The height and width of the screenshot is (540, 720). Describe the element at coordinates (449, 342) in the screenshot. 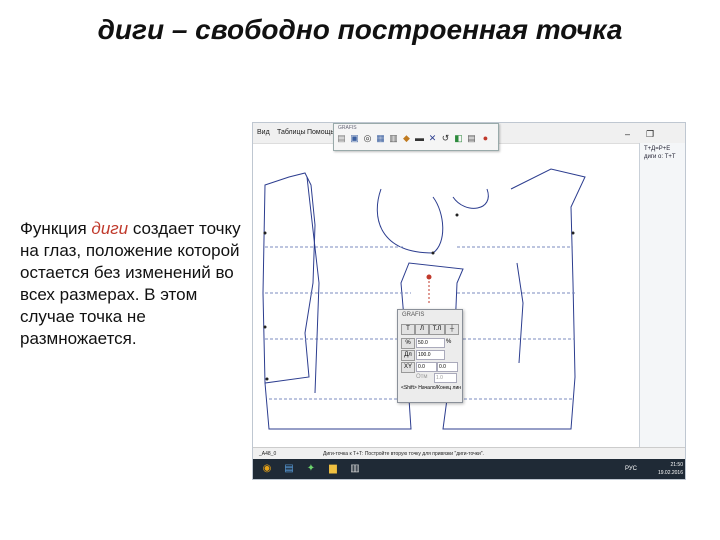

I see `percent-unit: %` at that location.